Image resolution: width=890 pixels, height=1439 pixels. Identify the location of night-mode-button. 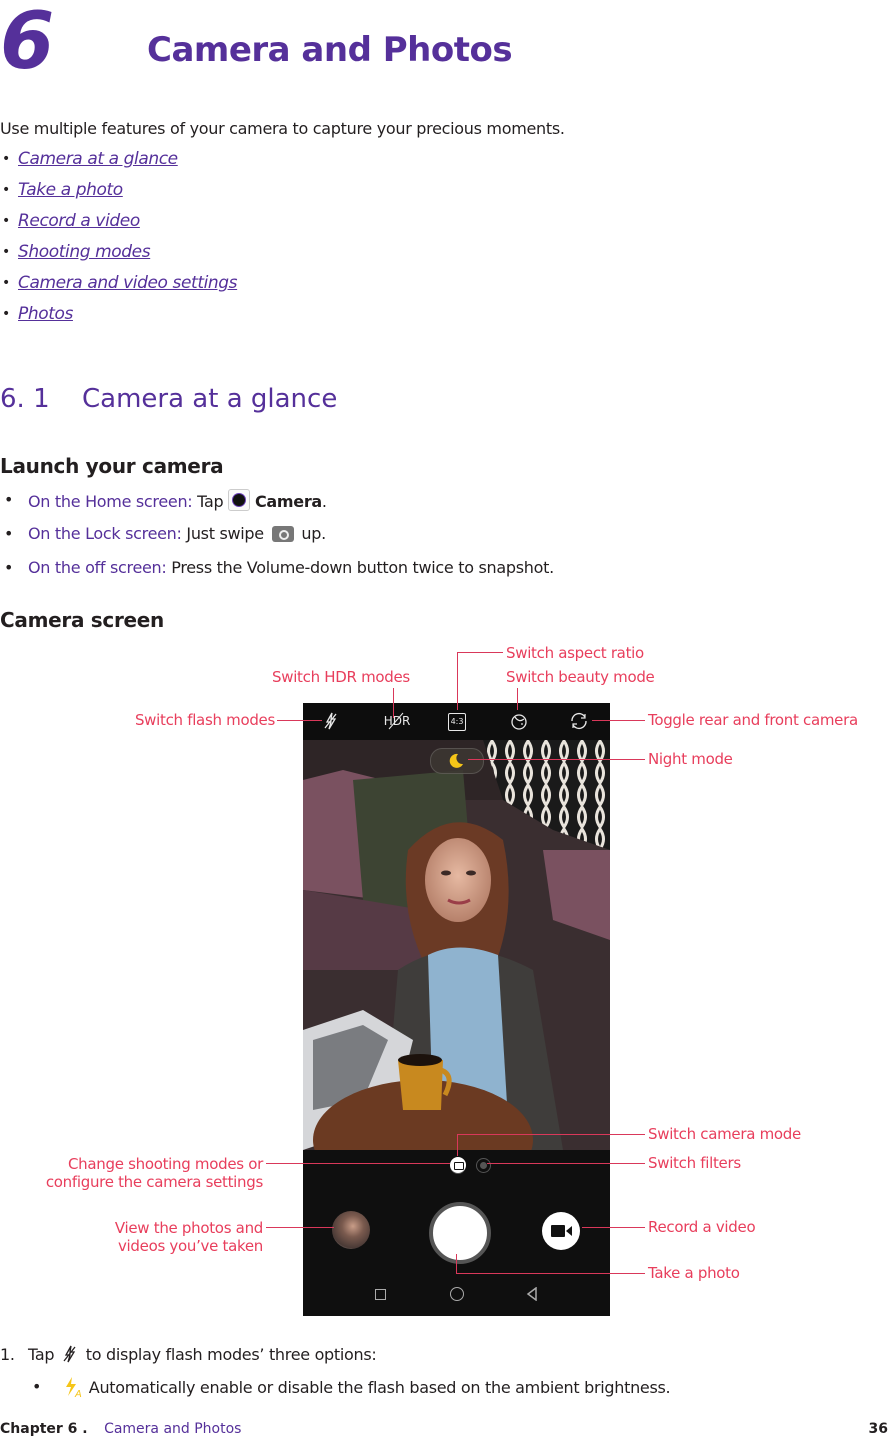
(457, 761).